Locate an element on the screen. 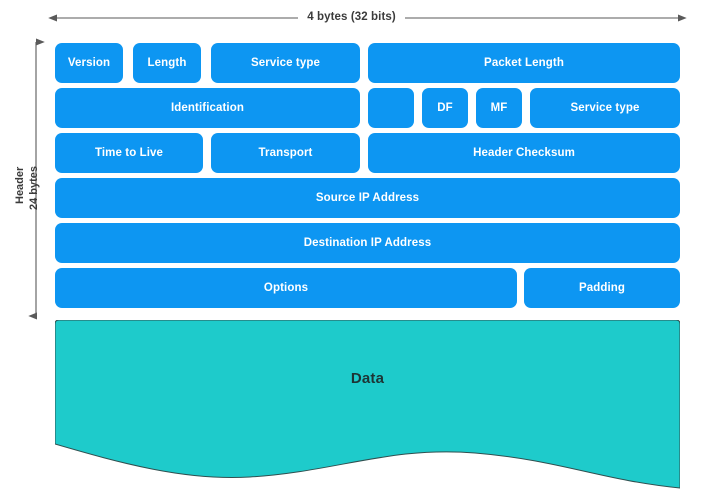  header-bytes-label: 24 bytes is located at coordinates (34, 187).